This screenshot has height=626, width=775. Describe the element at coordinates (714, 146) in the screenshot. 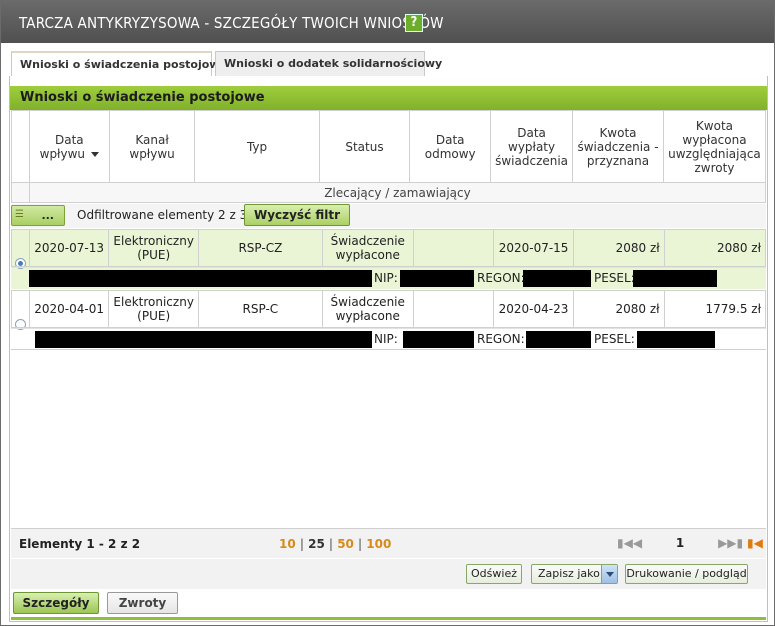

I see `column-header-kwota-wyplacona: Kwota wypłacona uwzględniająca zwroty` at that location.